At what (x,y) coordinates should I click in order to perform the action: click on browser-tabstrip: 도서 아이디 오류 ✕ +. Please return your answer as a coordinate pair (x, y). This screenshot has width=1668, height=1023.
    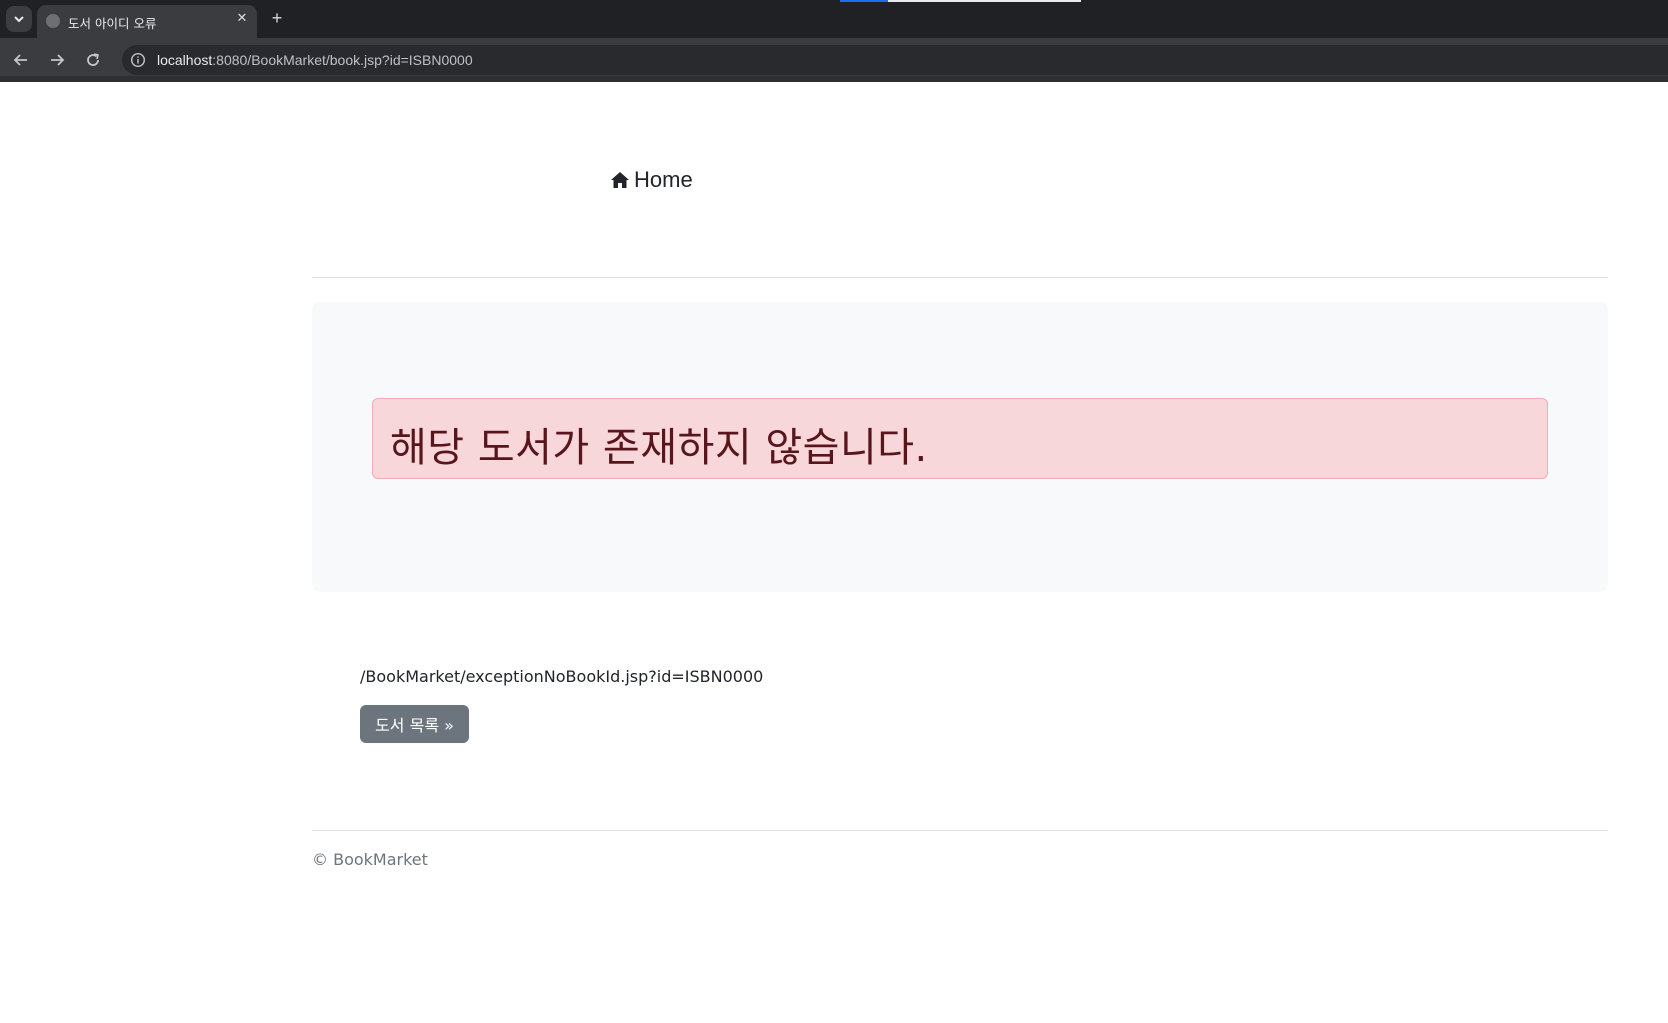
    Looking at the image, I should click on (834, 19).